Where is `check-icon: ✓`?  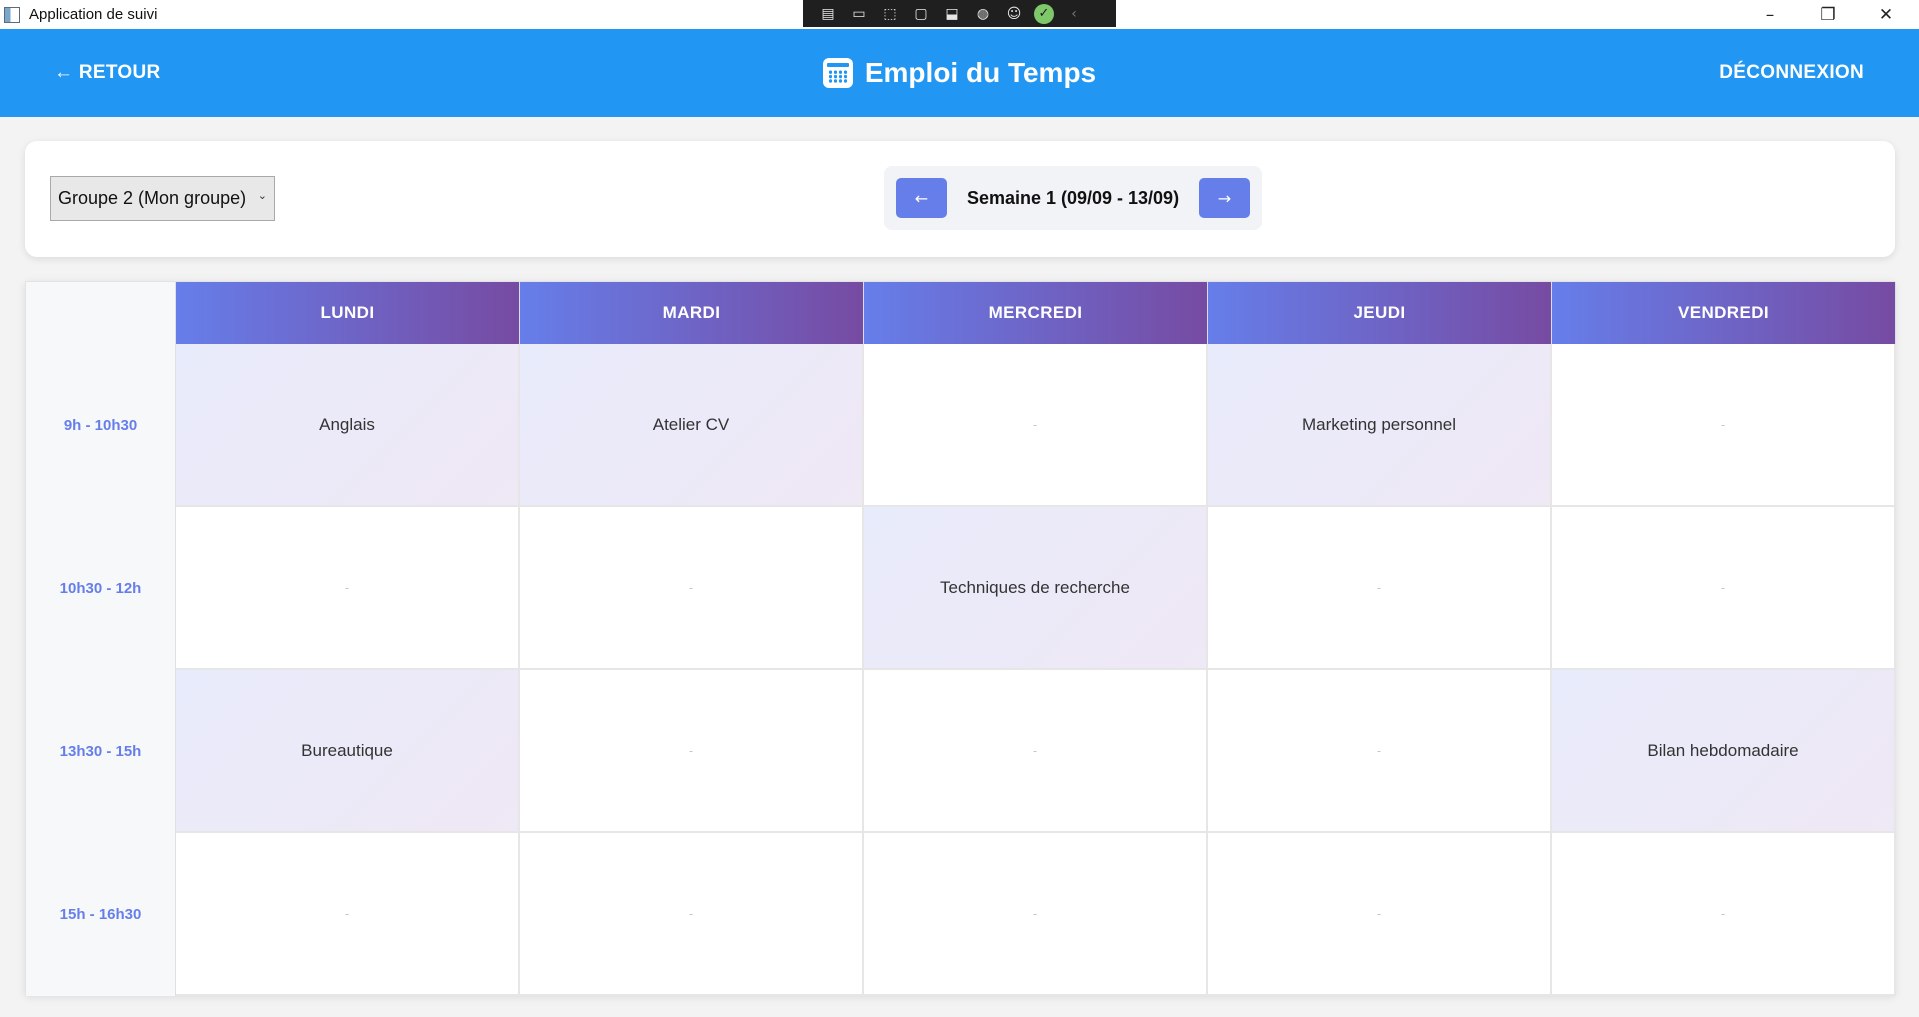
check-icon: ✓ is located at coordinates (1044, 13).